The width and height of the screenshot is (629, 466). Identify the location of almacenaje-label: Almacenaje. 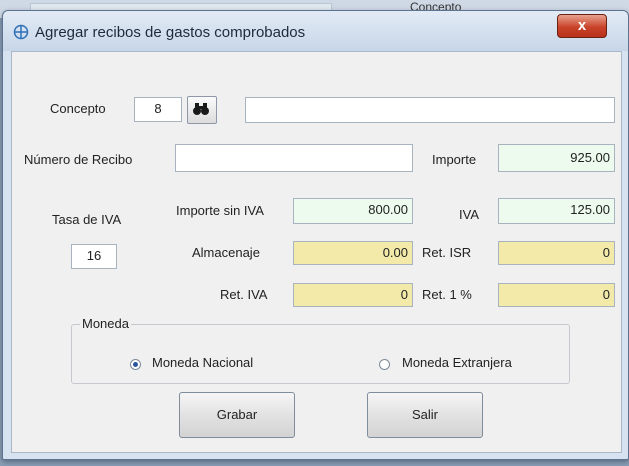
(226, 252).